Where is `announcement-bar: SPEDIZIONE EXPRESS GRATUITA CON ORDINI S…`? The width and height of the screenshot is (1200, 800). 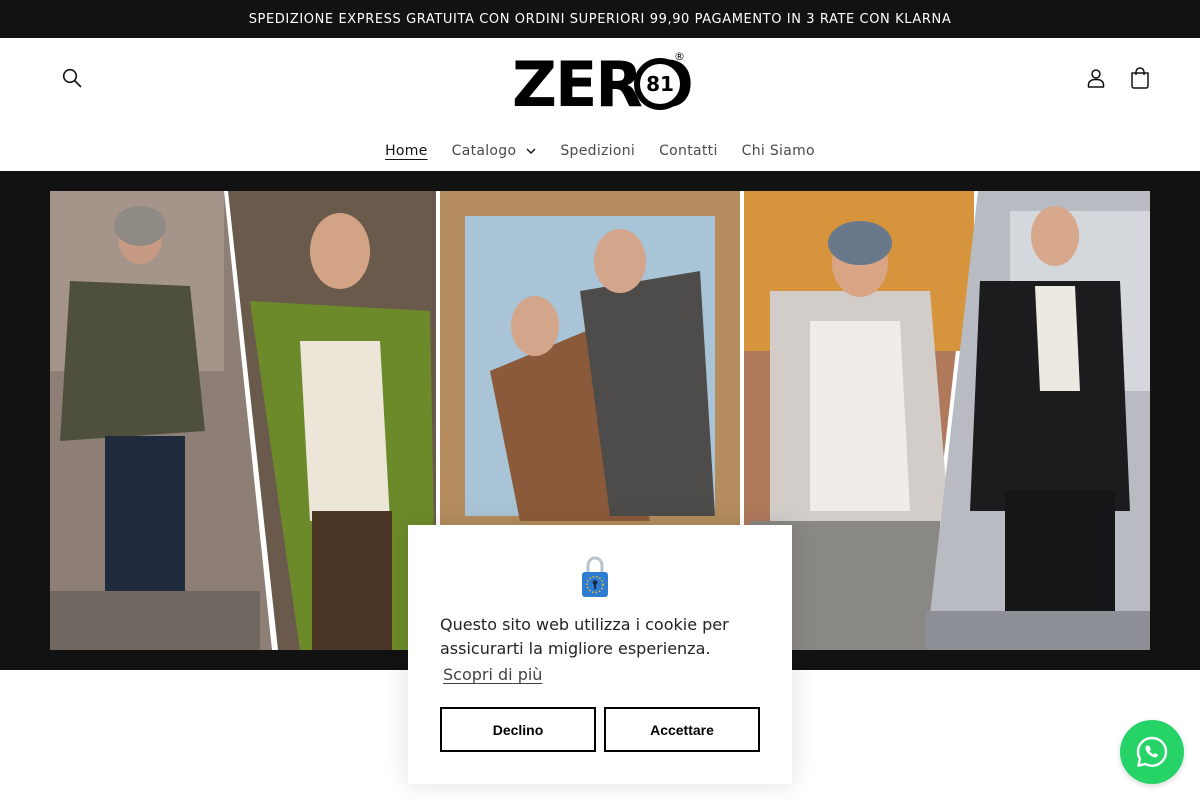
announcement-bar: SPEDIZIONE EXPRESS GRATUITA CON ORDINI S… is located at coordinates (600, 19).